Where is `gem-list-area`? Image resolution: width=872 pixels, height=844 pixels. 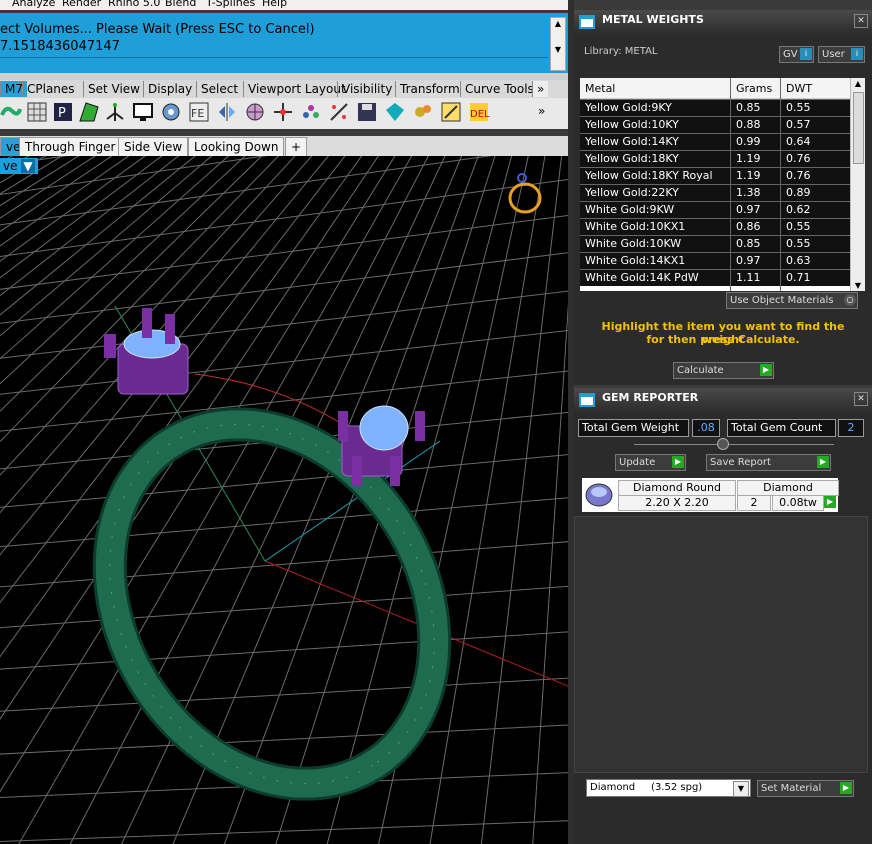 gem-list-area is located at coordinates (721, 644).